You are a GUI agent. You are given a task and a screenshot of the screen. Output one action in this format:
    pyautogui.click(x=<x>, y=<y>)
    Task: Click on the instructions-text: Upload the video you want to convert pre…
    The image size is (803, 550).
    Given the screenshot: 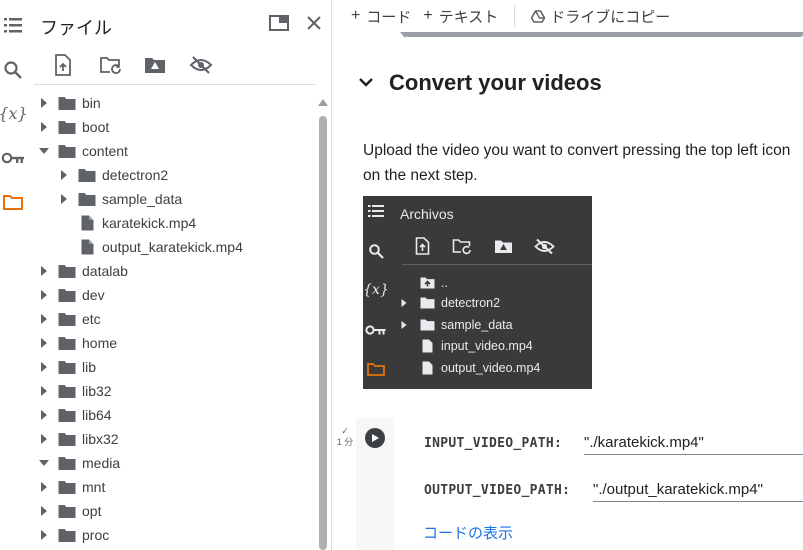 What is the action you would take?
    pyautogui.click(x=576, y=163)
    